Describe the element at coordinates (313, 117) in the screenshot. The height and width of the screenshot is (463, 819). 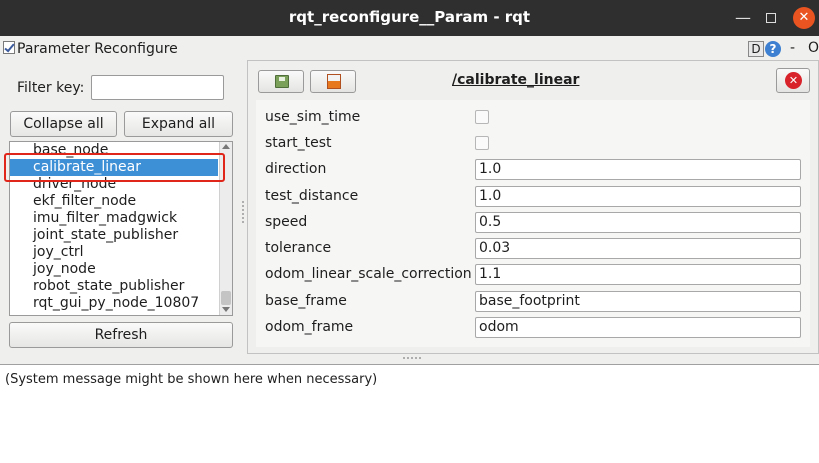
I see `param-label-use-sim-time: use_sim_time` at that location.